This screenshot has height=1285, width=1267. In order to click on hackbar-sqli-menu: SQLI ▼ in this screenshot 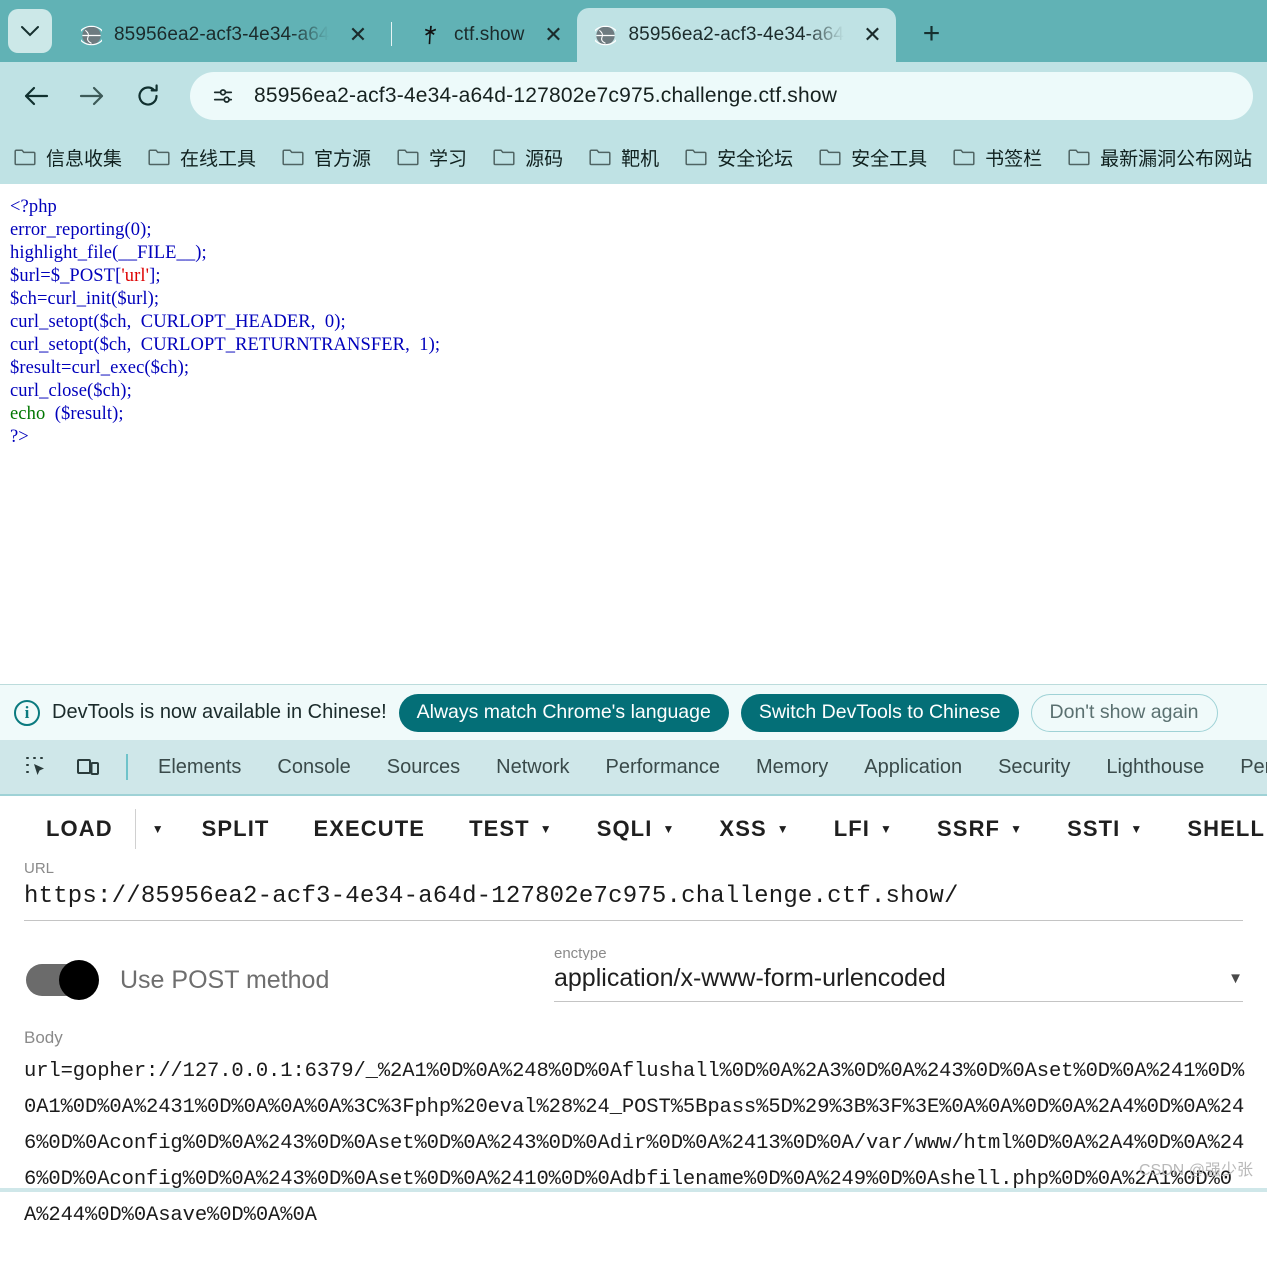, I will do `click(636, 829)`.